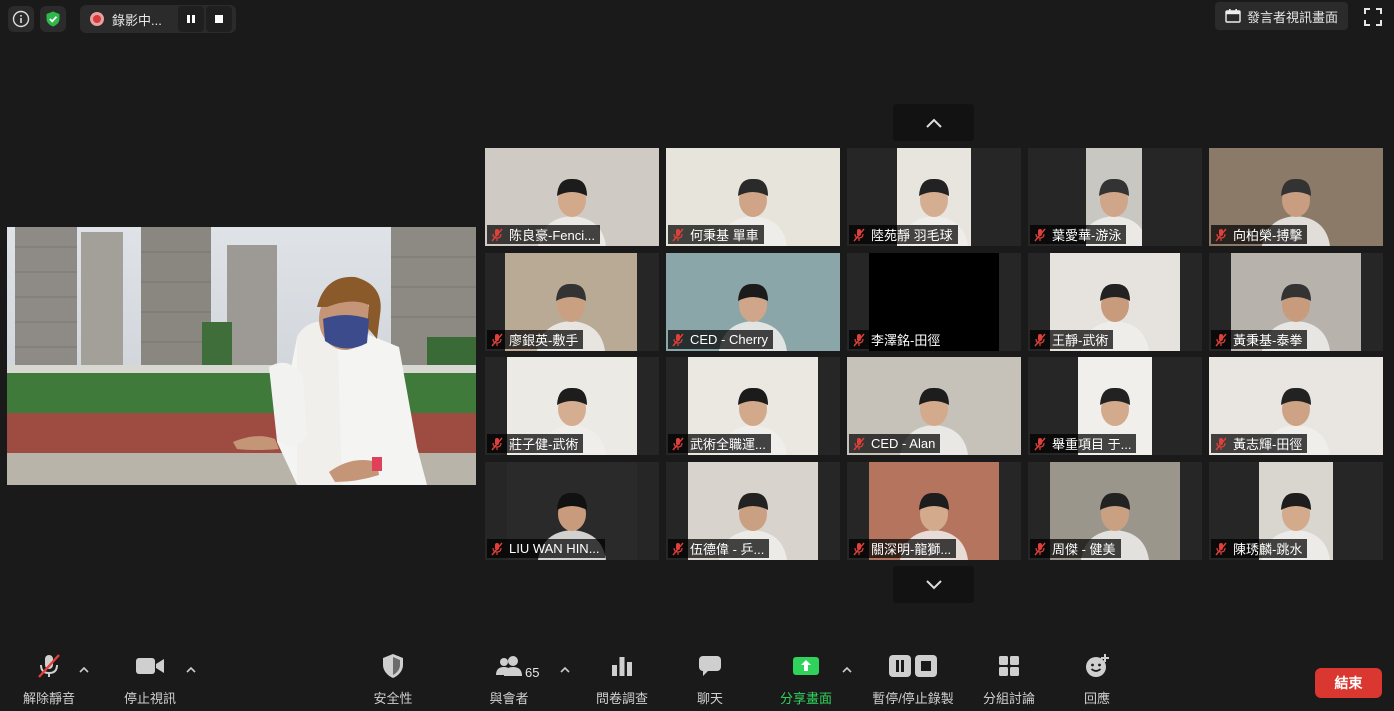 The height and width of the screenshot is (711, 1394). Describe the element at coordinates (544, 444) in the screenshot. I see `participant-name: 莊子健-武術` at that location.